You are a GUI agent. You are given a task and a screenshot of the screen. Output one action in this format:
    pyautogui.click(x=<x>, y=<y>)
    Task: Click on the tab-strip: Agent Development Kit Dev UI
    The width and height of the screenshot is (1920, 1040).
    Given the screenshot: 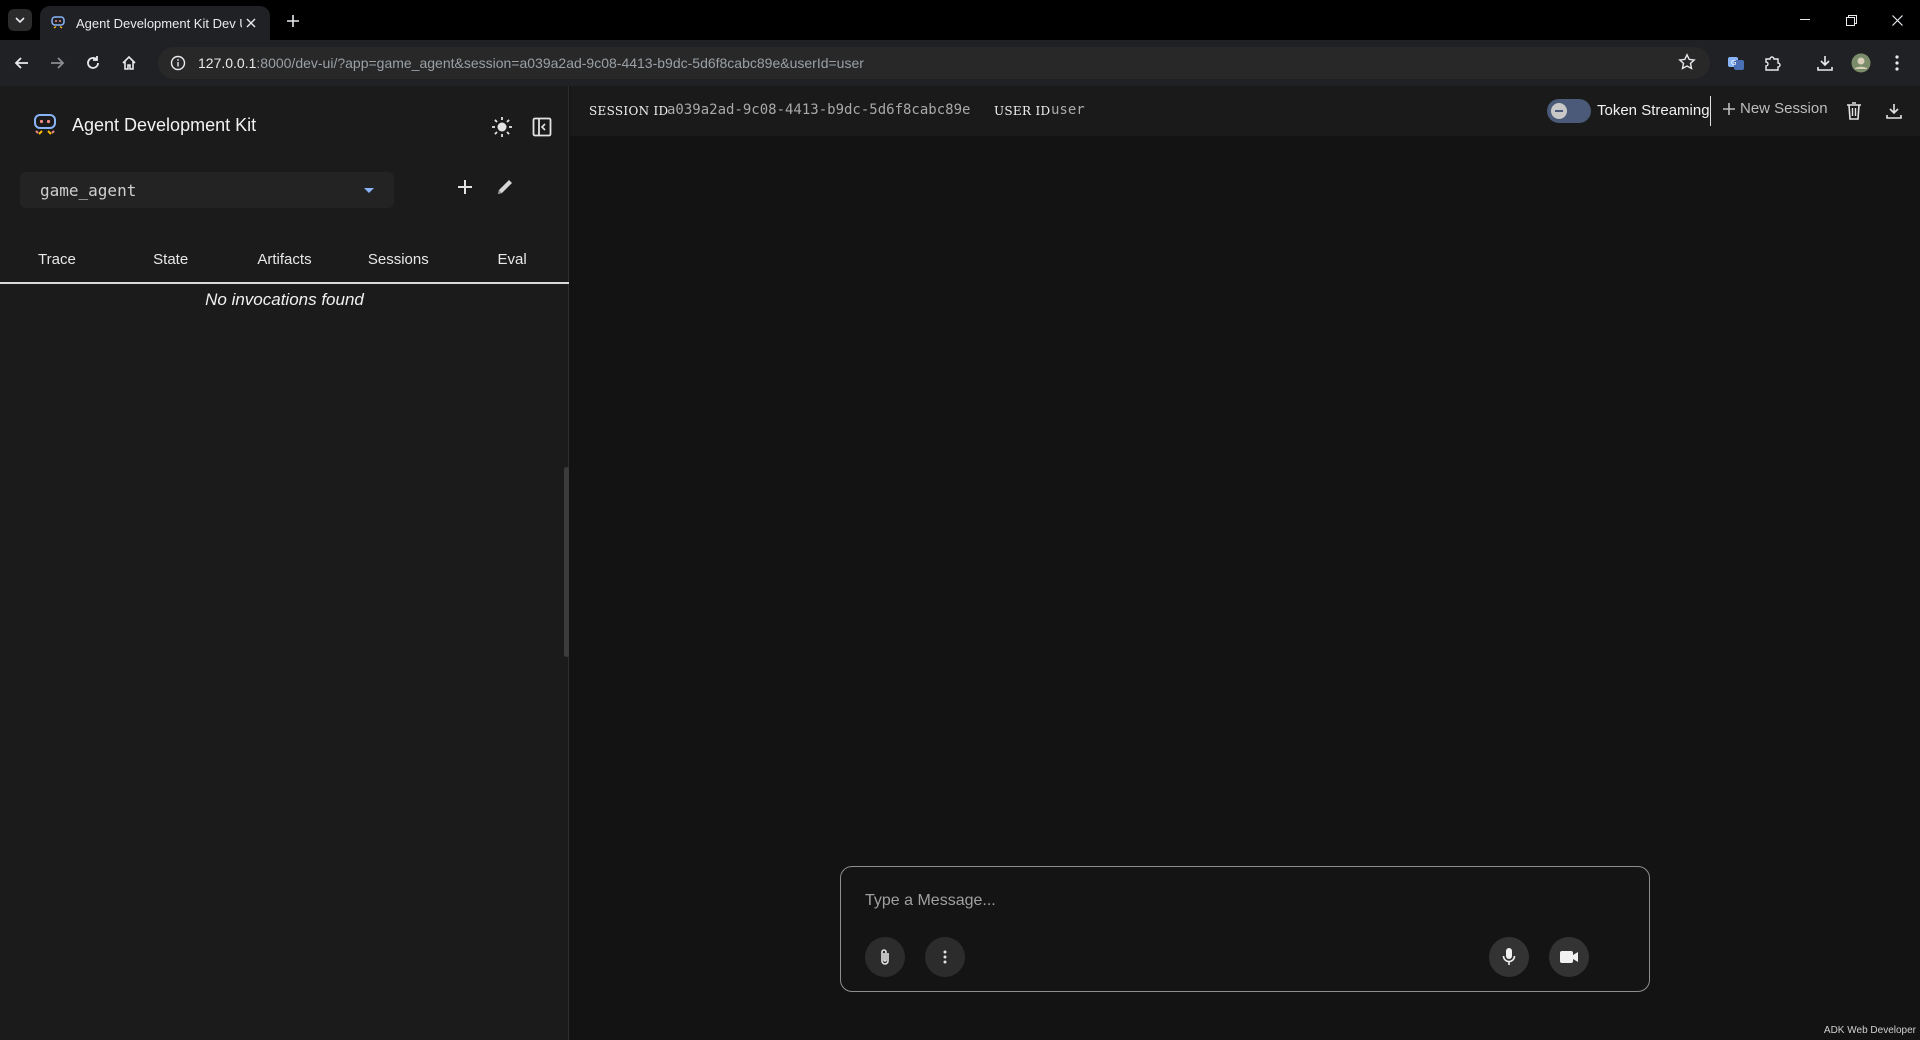 What is the action you would take?
    pyautogui.click(x=960, y=20)
    